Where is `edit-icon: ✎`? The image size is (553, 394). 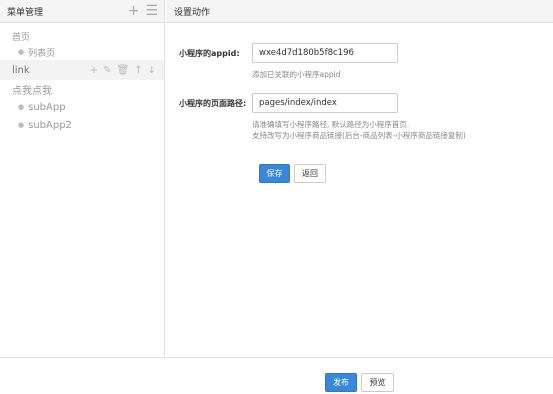 edit-icon: ✎ is located at coordinates (107, 70).